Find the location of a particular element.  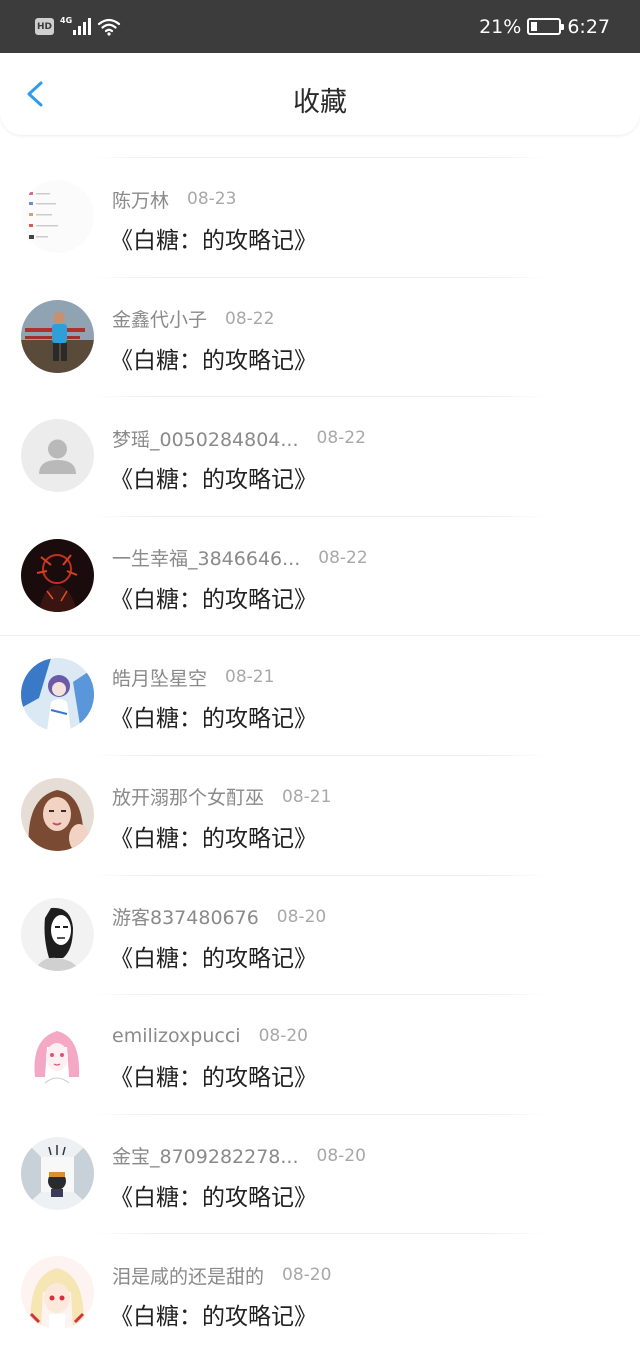

item-meta: emilizoxpucci 08-20 is located at coordinates (210, 1036).